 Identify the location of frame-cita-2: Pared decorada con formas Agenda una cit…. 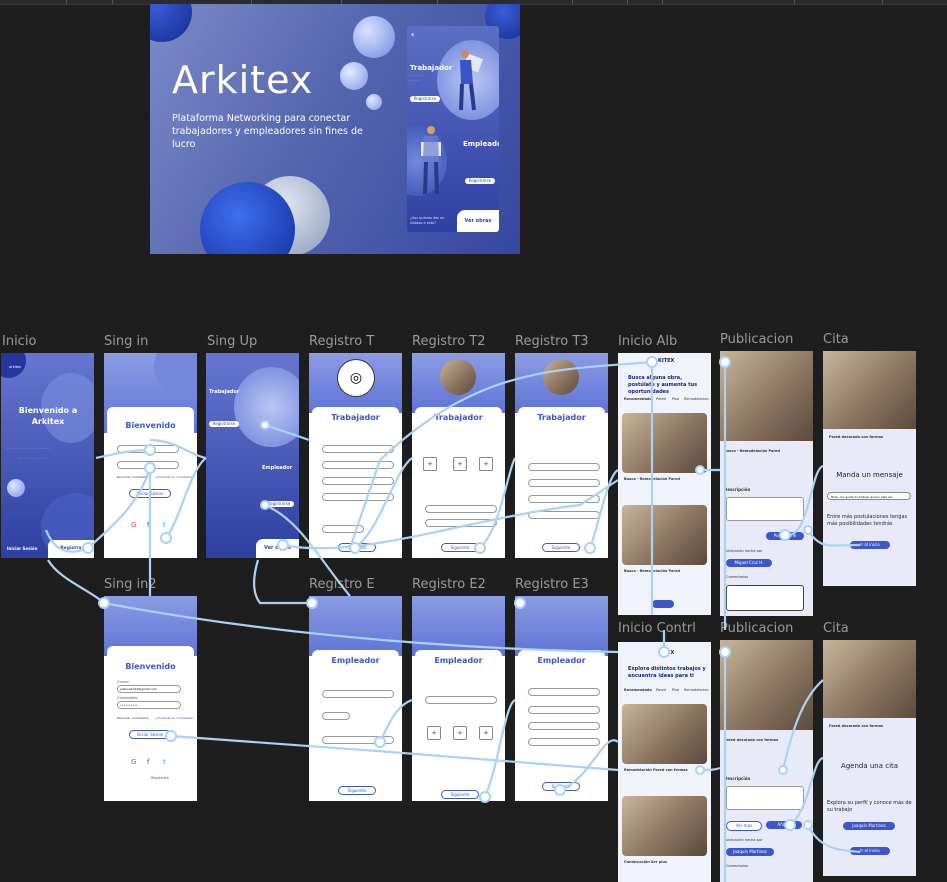
(869, 758).